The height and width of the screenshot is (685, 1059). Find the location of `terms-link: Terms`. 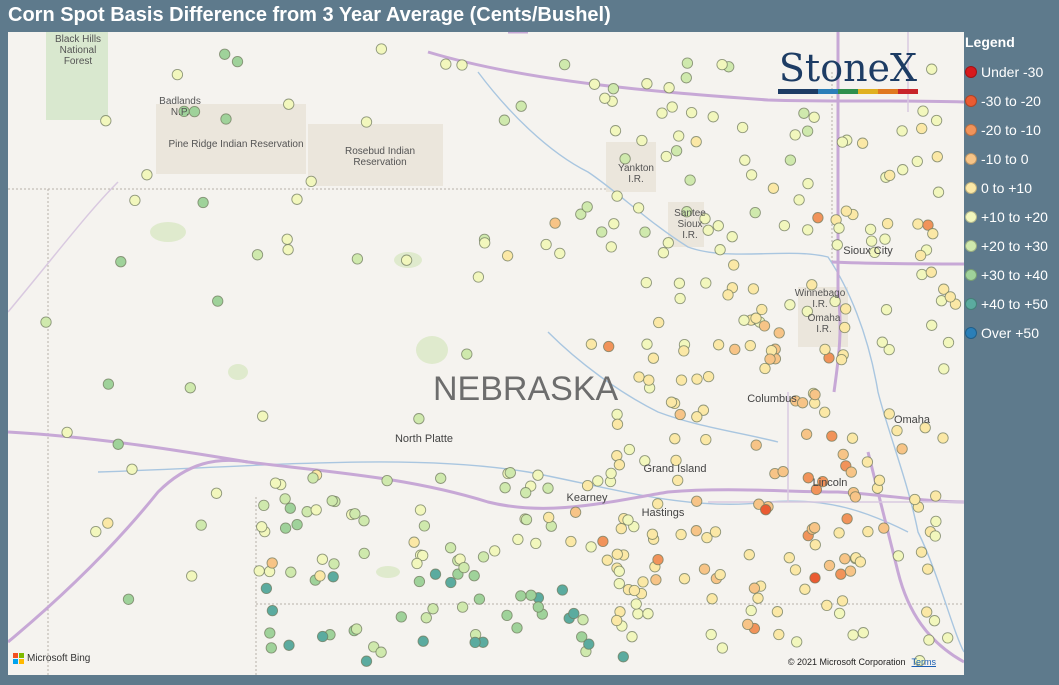

terms-link: Terms is located at coordinates (924, 662).